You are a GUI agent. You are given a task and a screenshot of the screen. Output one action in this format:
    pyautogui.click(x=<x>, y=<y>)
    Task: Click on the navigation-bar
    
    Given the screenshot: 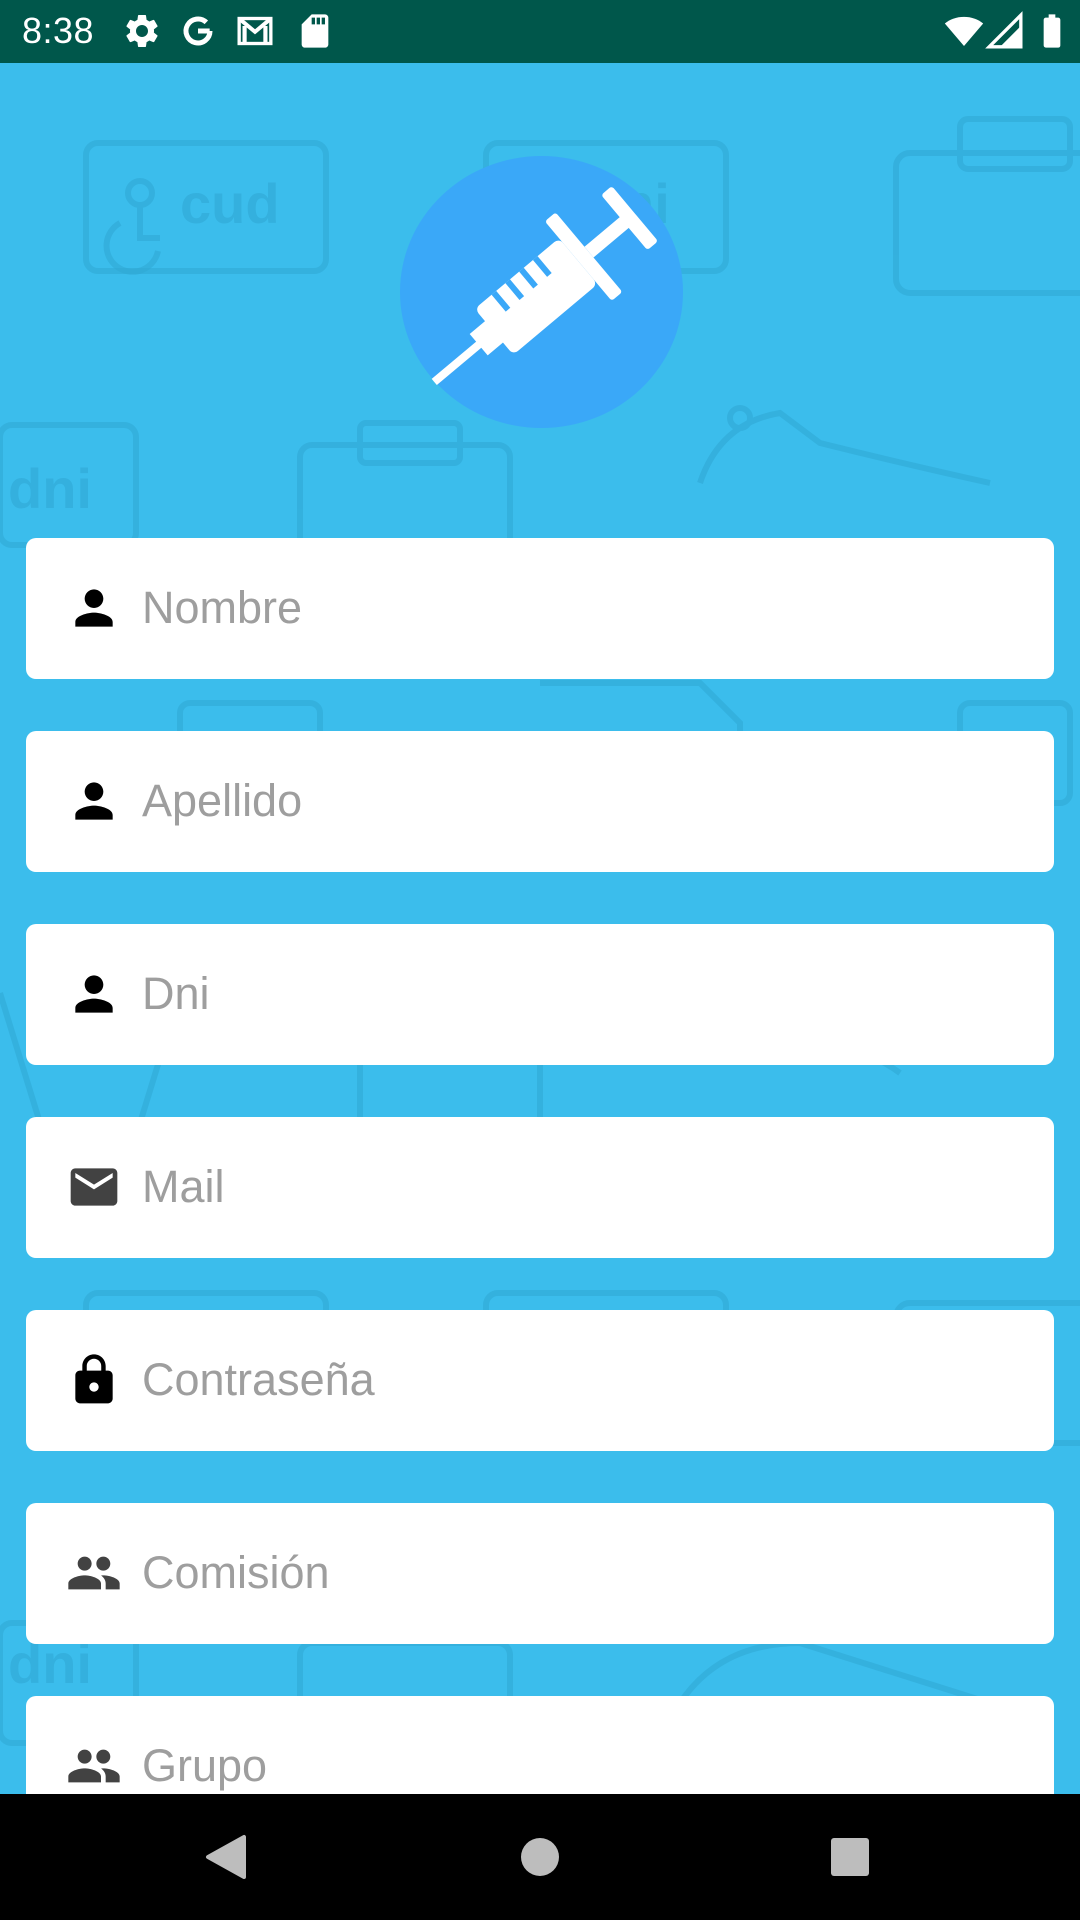 What is the action you would take?
    pyautogui.click(x=540, y=1857)
    